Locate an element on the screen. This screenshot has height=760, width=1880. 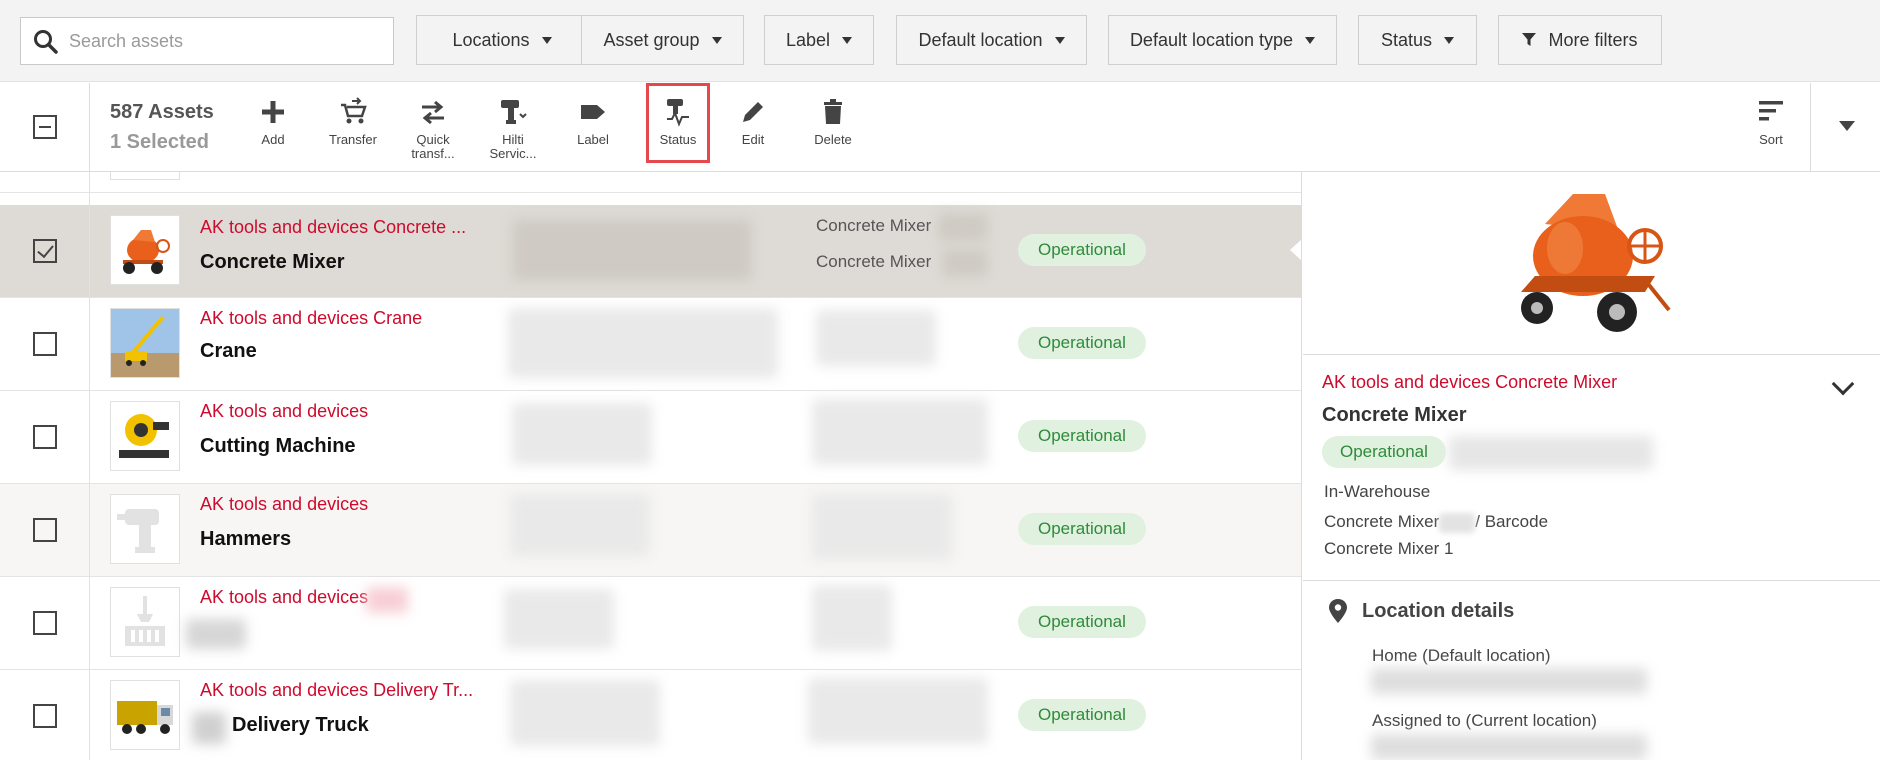
asset-manufacturer: AK tools and devices Crane is located at coordinates (311, 318).